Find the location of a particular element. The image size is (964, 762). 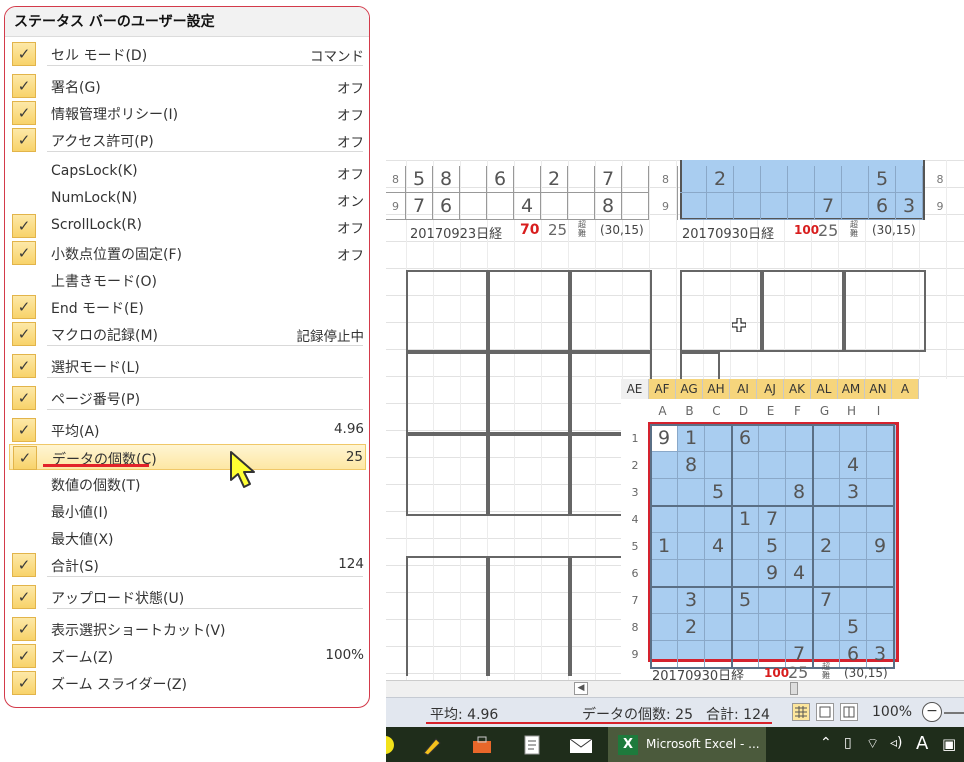

menu-item: ✓ 小数点位置の固定(F) オフ is located at coordinates (187, 253).